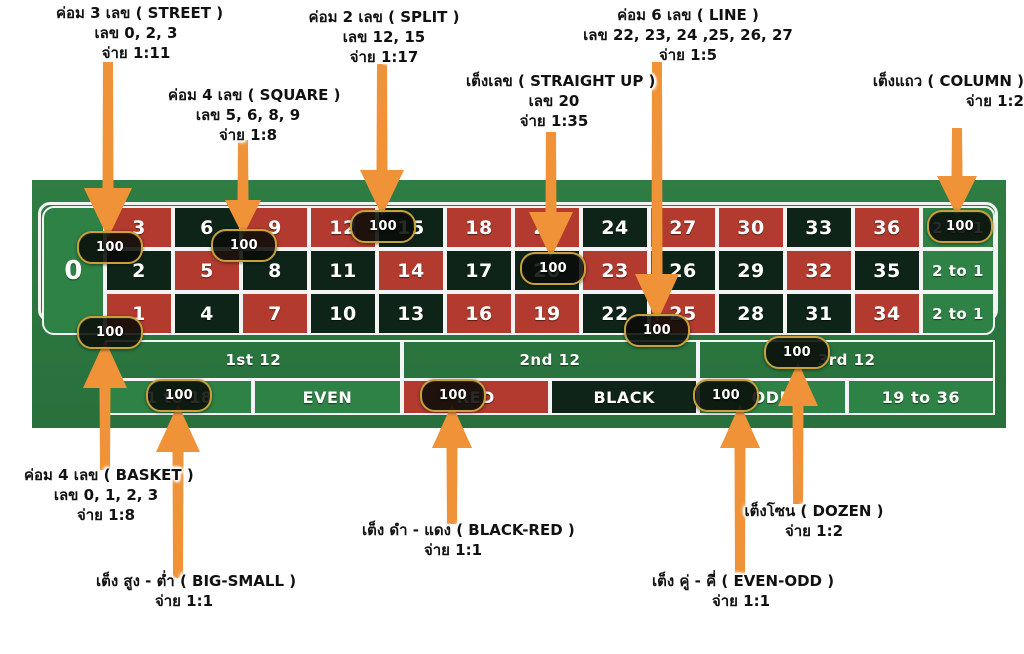  Describe the element at coordinates (819, 270) in the screenshot. I see `cell-number-32: 32` at that location.